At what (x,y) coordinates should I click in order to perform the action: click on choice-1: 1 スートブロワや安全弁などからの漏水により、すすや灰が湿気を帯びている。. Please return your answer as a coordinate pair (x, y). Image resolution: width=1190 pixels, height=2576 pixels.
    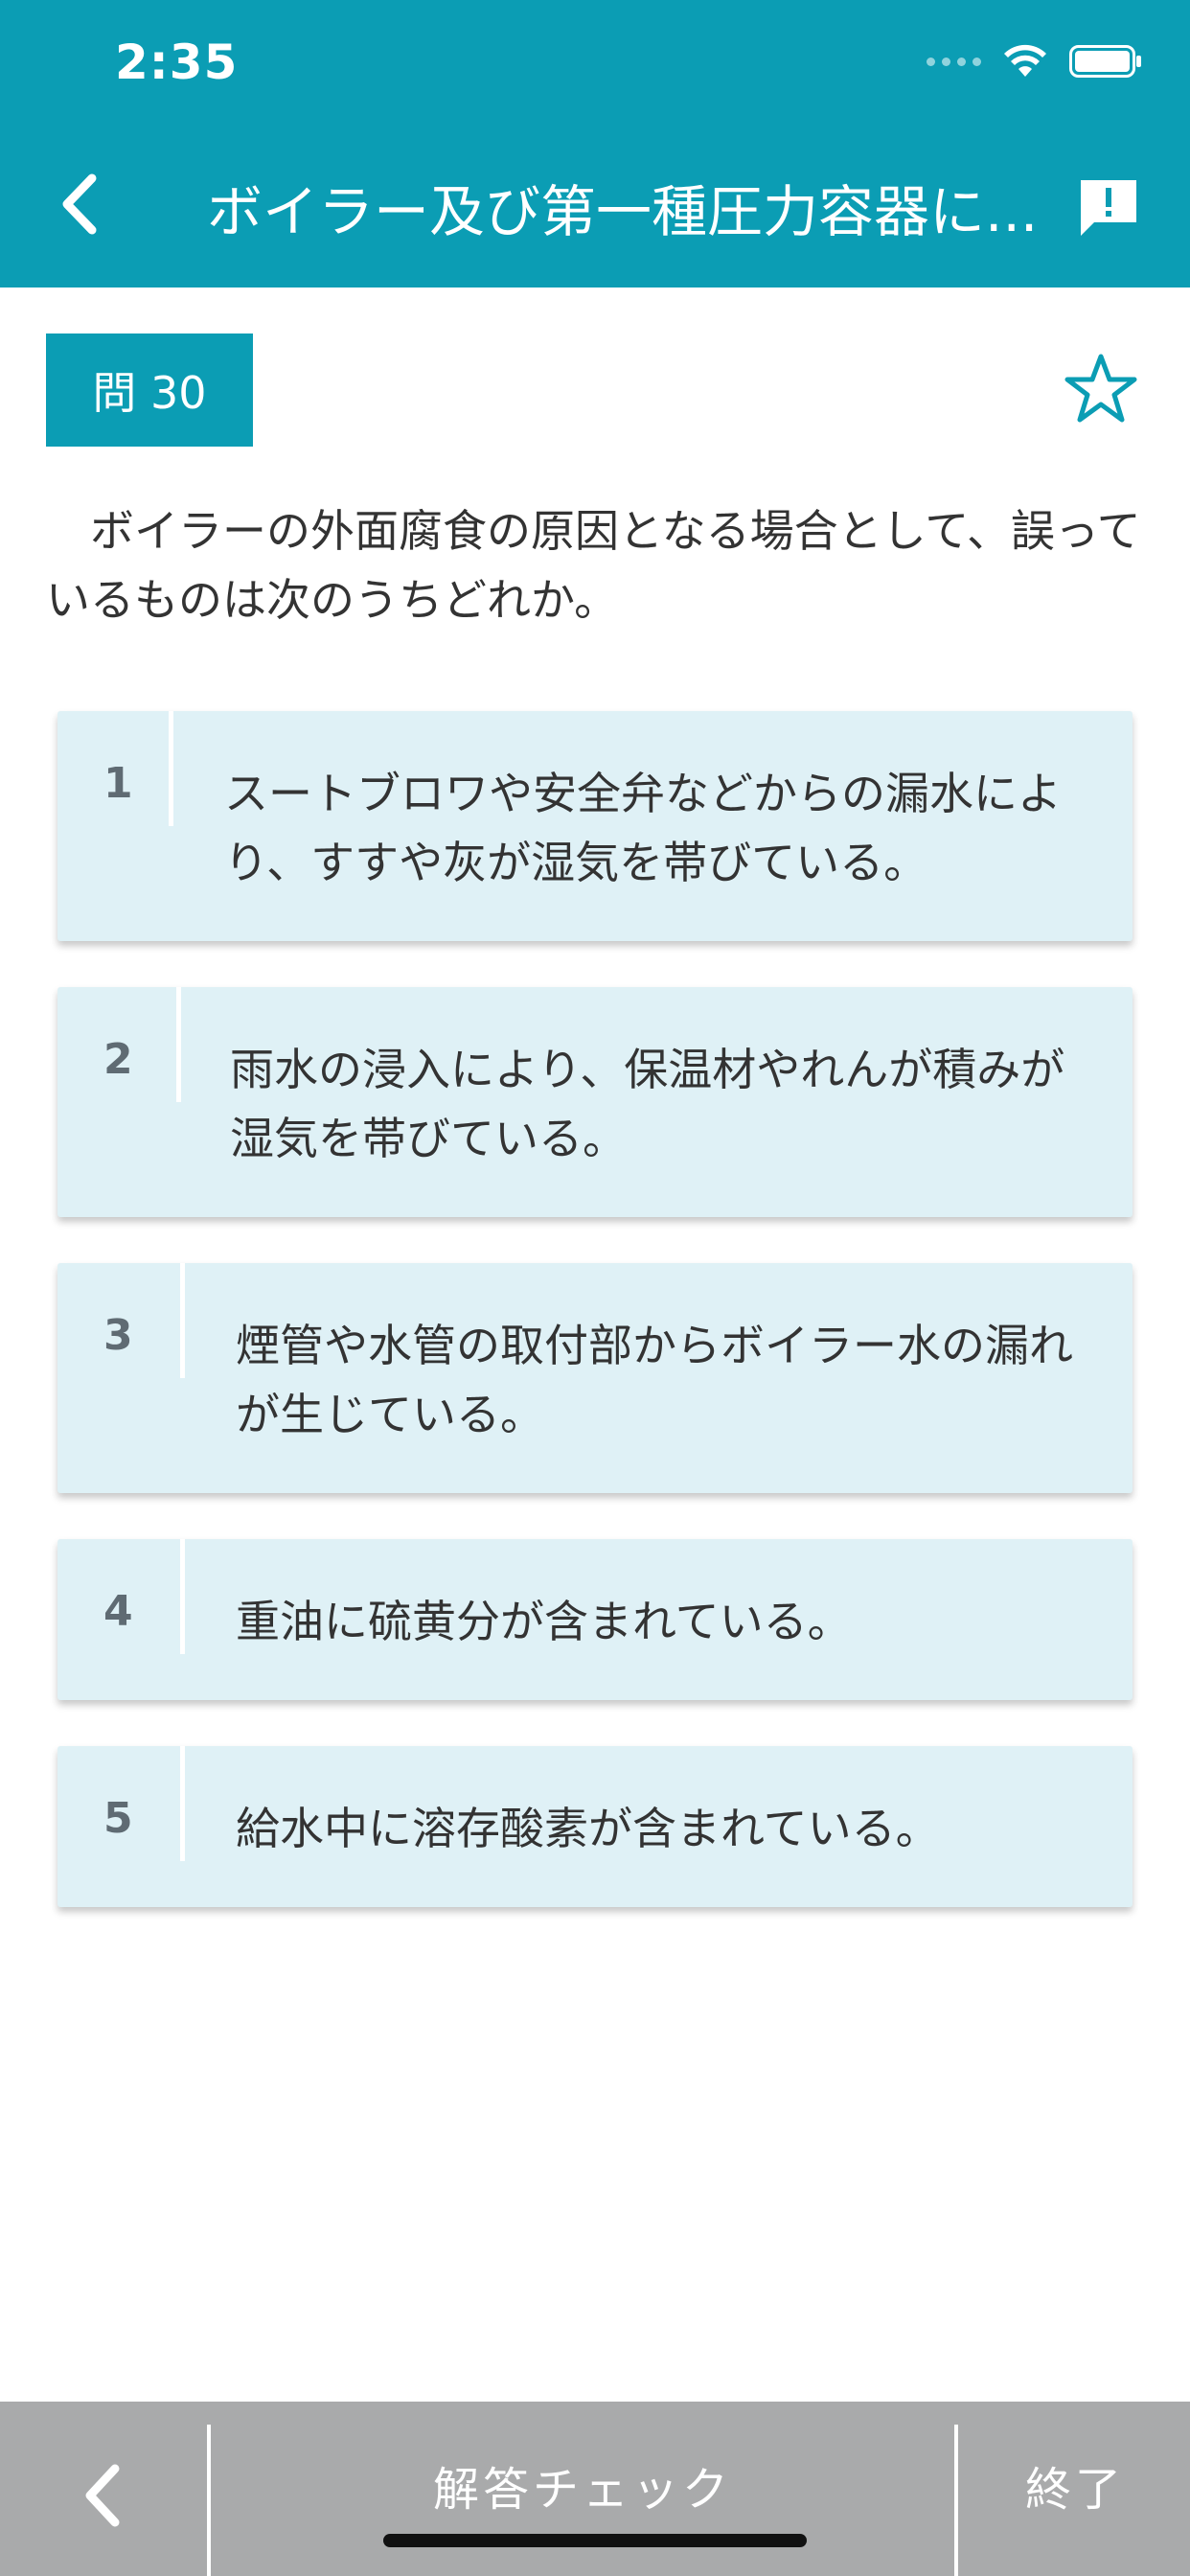
    Looking at the image, I should click on (595, 826).